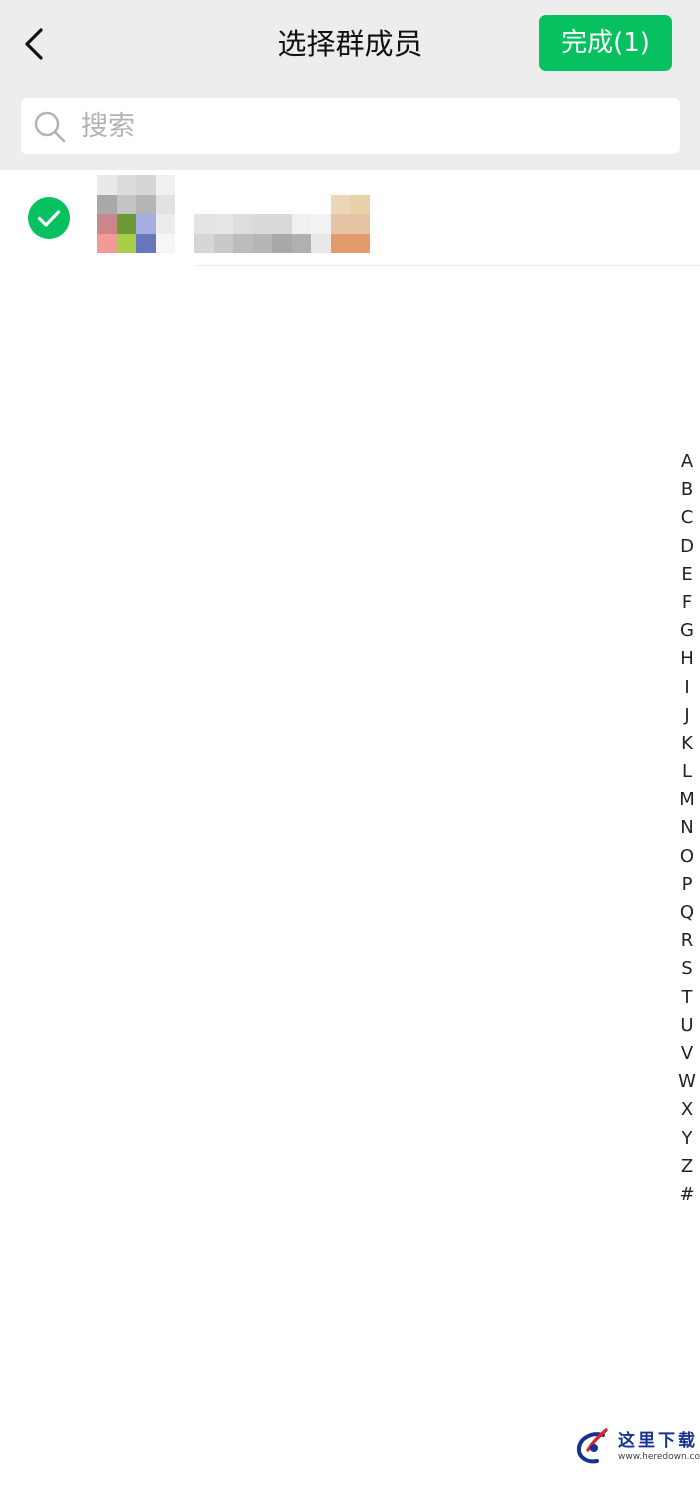 The image size is (700, 1491). Describe the element at coordinates (686, 518) in the screenshot. I see `index-letter: C` at that location.